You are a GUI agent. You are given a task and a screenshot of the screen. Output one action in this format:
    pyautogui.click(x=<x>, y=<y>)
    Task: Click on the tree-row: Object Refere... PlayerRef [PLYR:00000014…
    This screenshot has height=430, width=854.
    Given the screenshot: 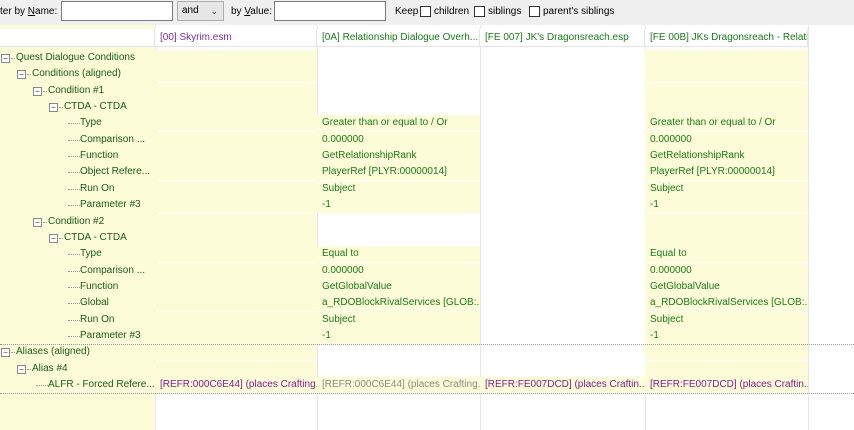 What is the action you would take?
    pyautogui.click(x=404, y=172)
    